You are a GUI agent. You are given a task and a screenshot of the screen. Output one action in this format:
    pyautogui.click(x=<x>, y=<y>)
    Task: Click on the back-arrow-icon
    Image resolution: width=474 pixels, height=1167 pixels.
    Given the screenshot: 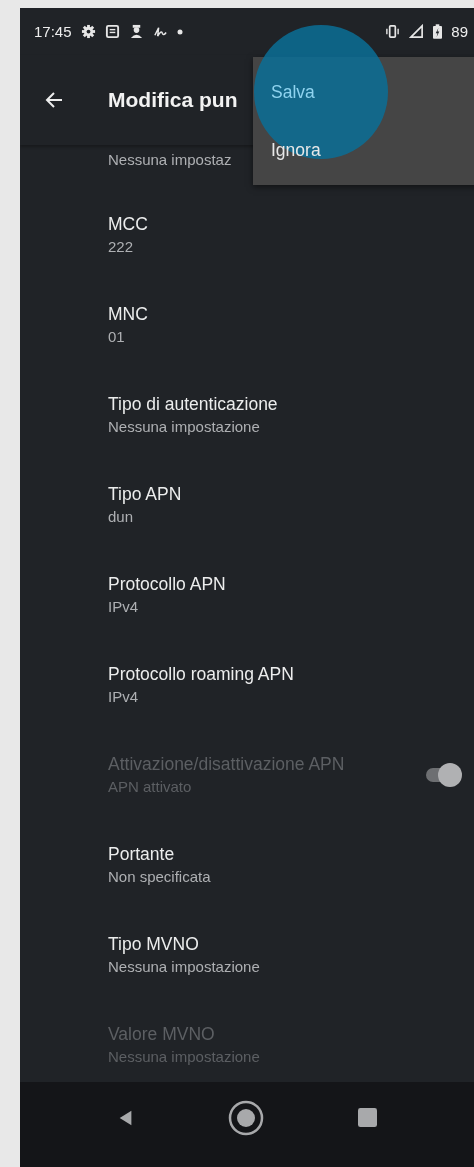 What is the action you would take?
    pyautogui.click(x=54, y=100)
    